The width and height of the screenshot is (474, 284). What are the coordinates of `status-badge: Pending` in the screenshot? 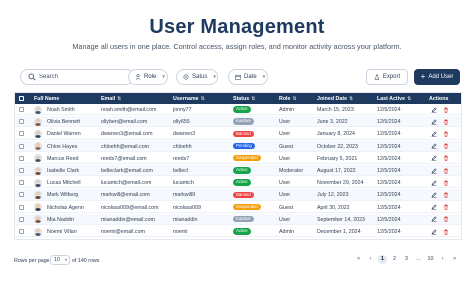 It's located at (244, 146).